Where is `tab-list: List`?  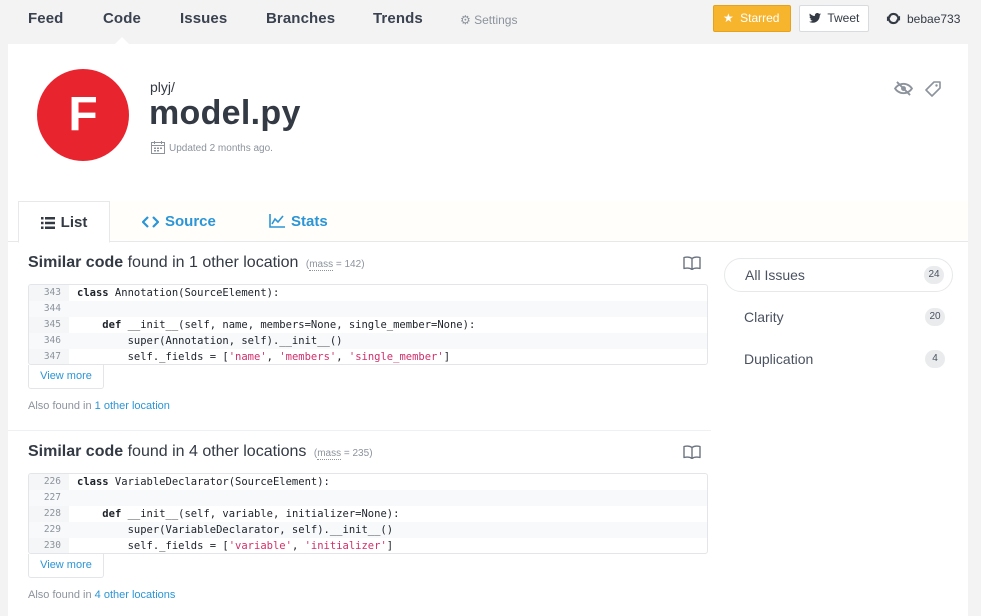
tab-list: List is located at coordinates (64, 222).